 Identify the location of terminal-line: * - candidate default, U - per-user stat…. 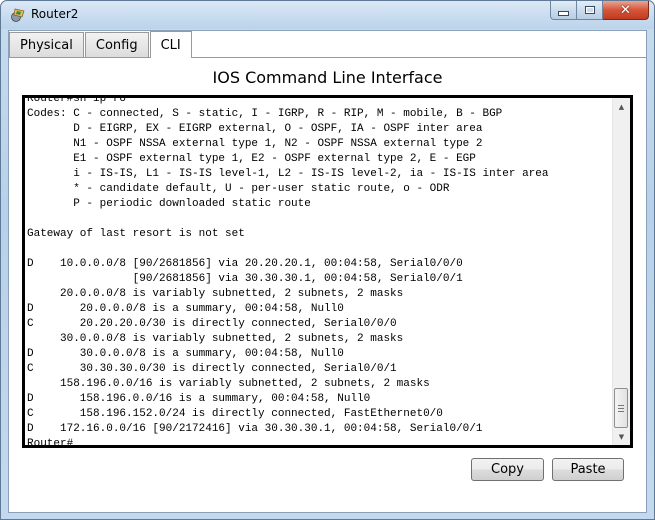
(261, 189).